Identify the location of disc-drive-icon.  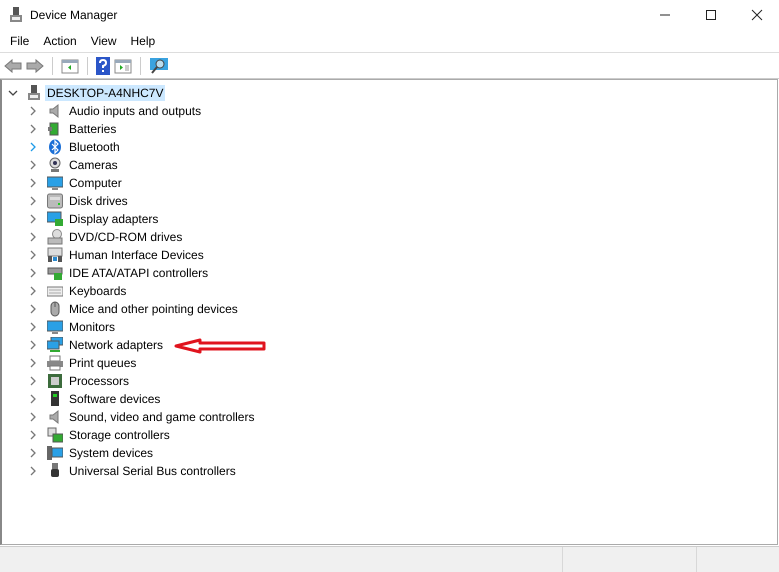
(55, 237).